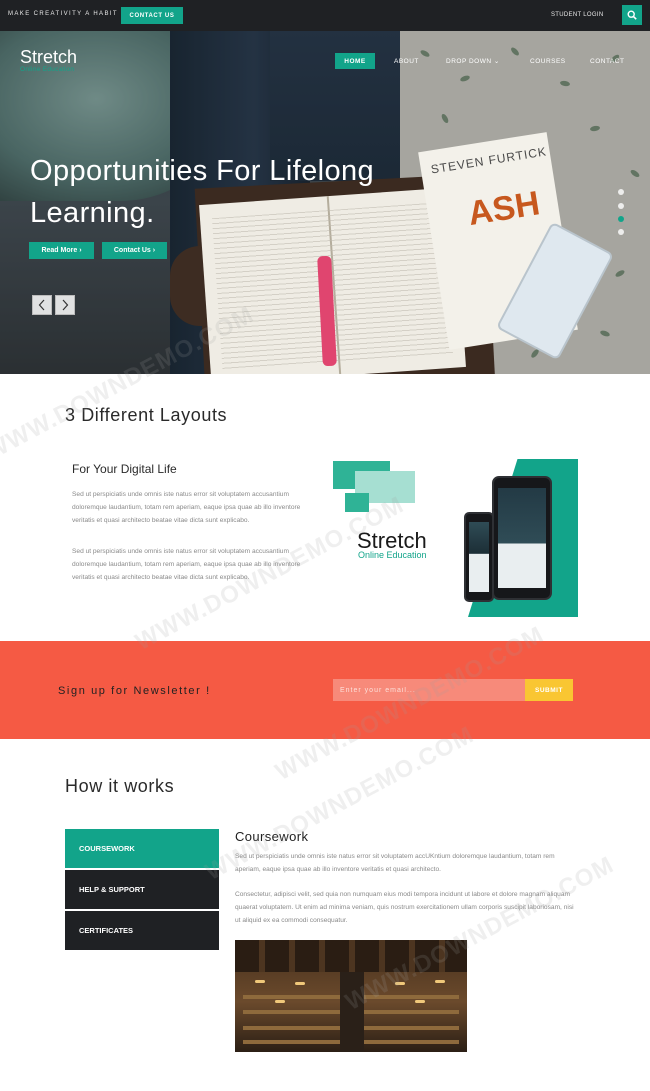 The height and width of the screenshot is (1091, 650). Describe the element at coordinates (406, 61) in the screenshot. I see `nav-about: ABOUT` at that location.